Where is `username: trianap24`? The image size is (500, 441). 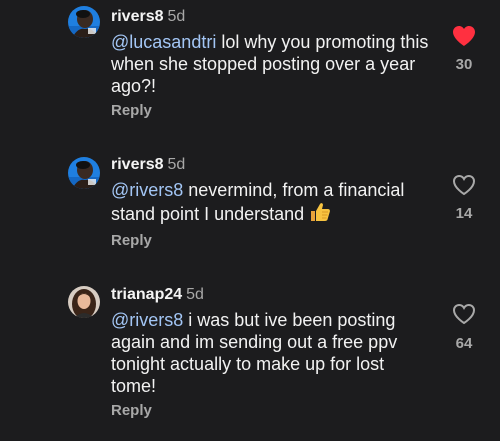
username: trianap24 is located at coordinates (146, 294).